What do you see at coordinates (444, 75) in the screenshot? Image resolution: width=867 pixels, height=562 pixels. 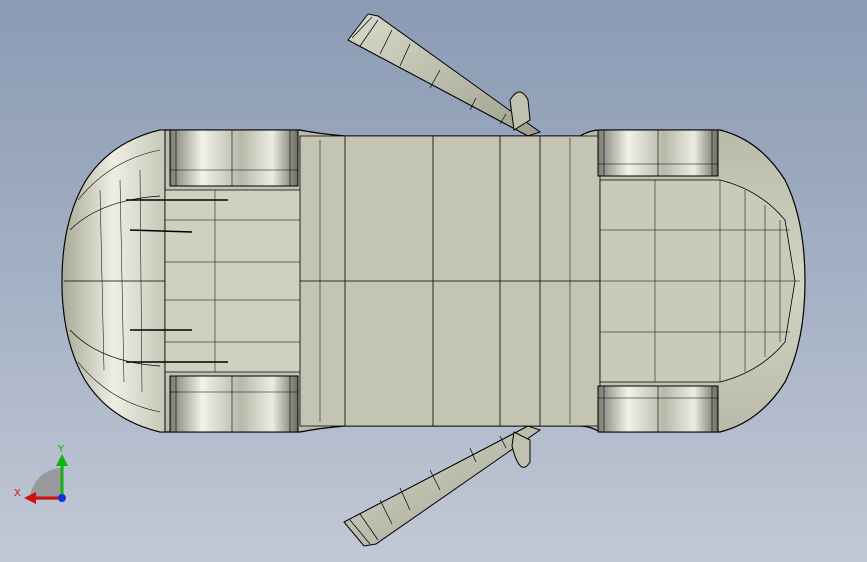 I see `upper-door` at bounding box center [444, 75].